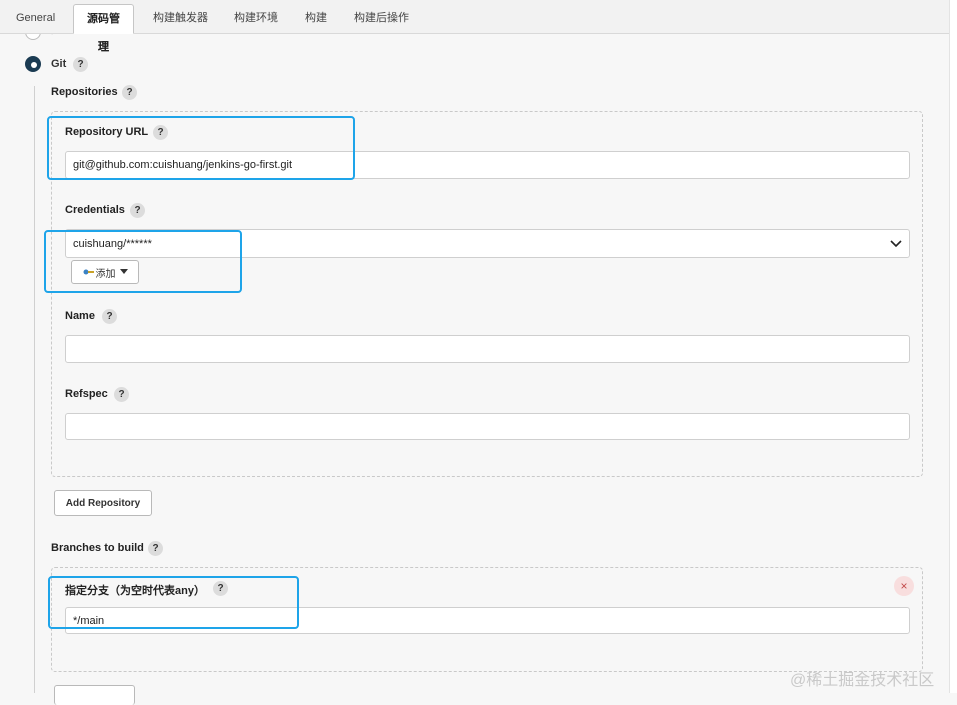  What do you see at coordinates (143, 261) in the screenshot?
I see `credentials-highlight` at bounding box center [143, 261].